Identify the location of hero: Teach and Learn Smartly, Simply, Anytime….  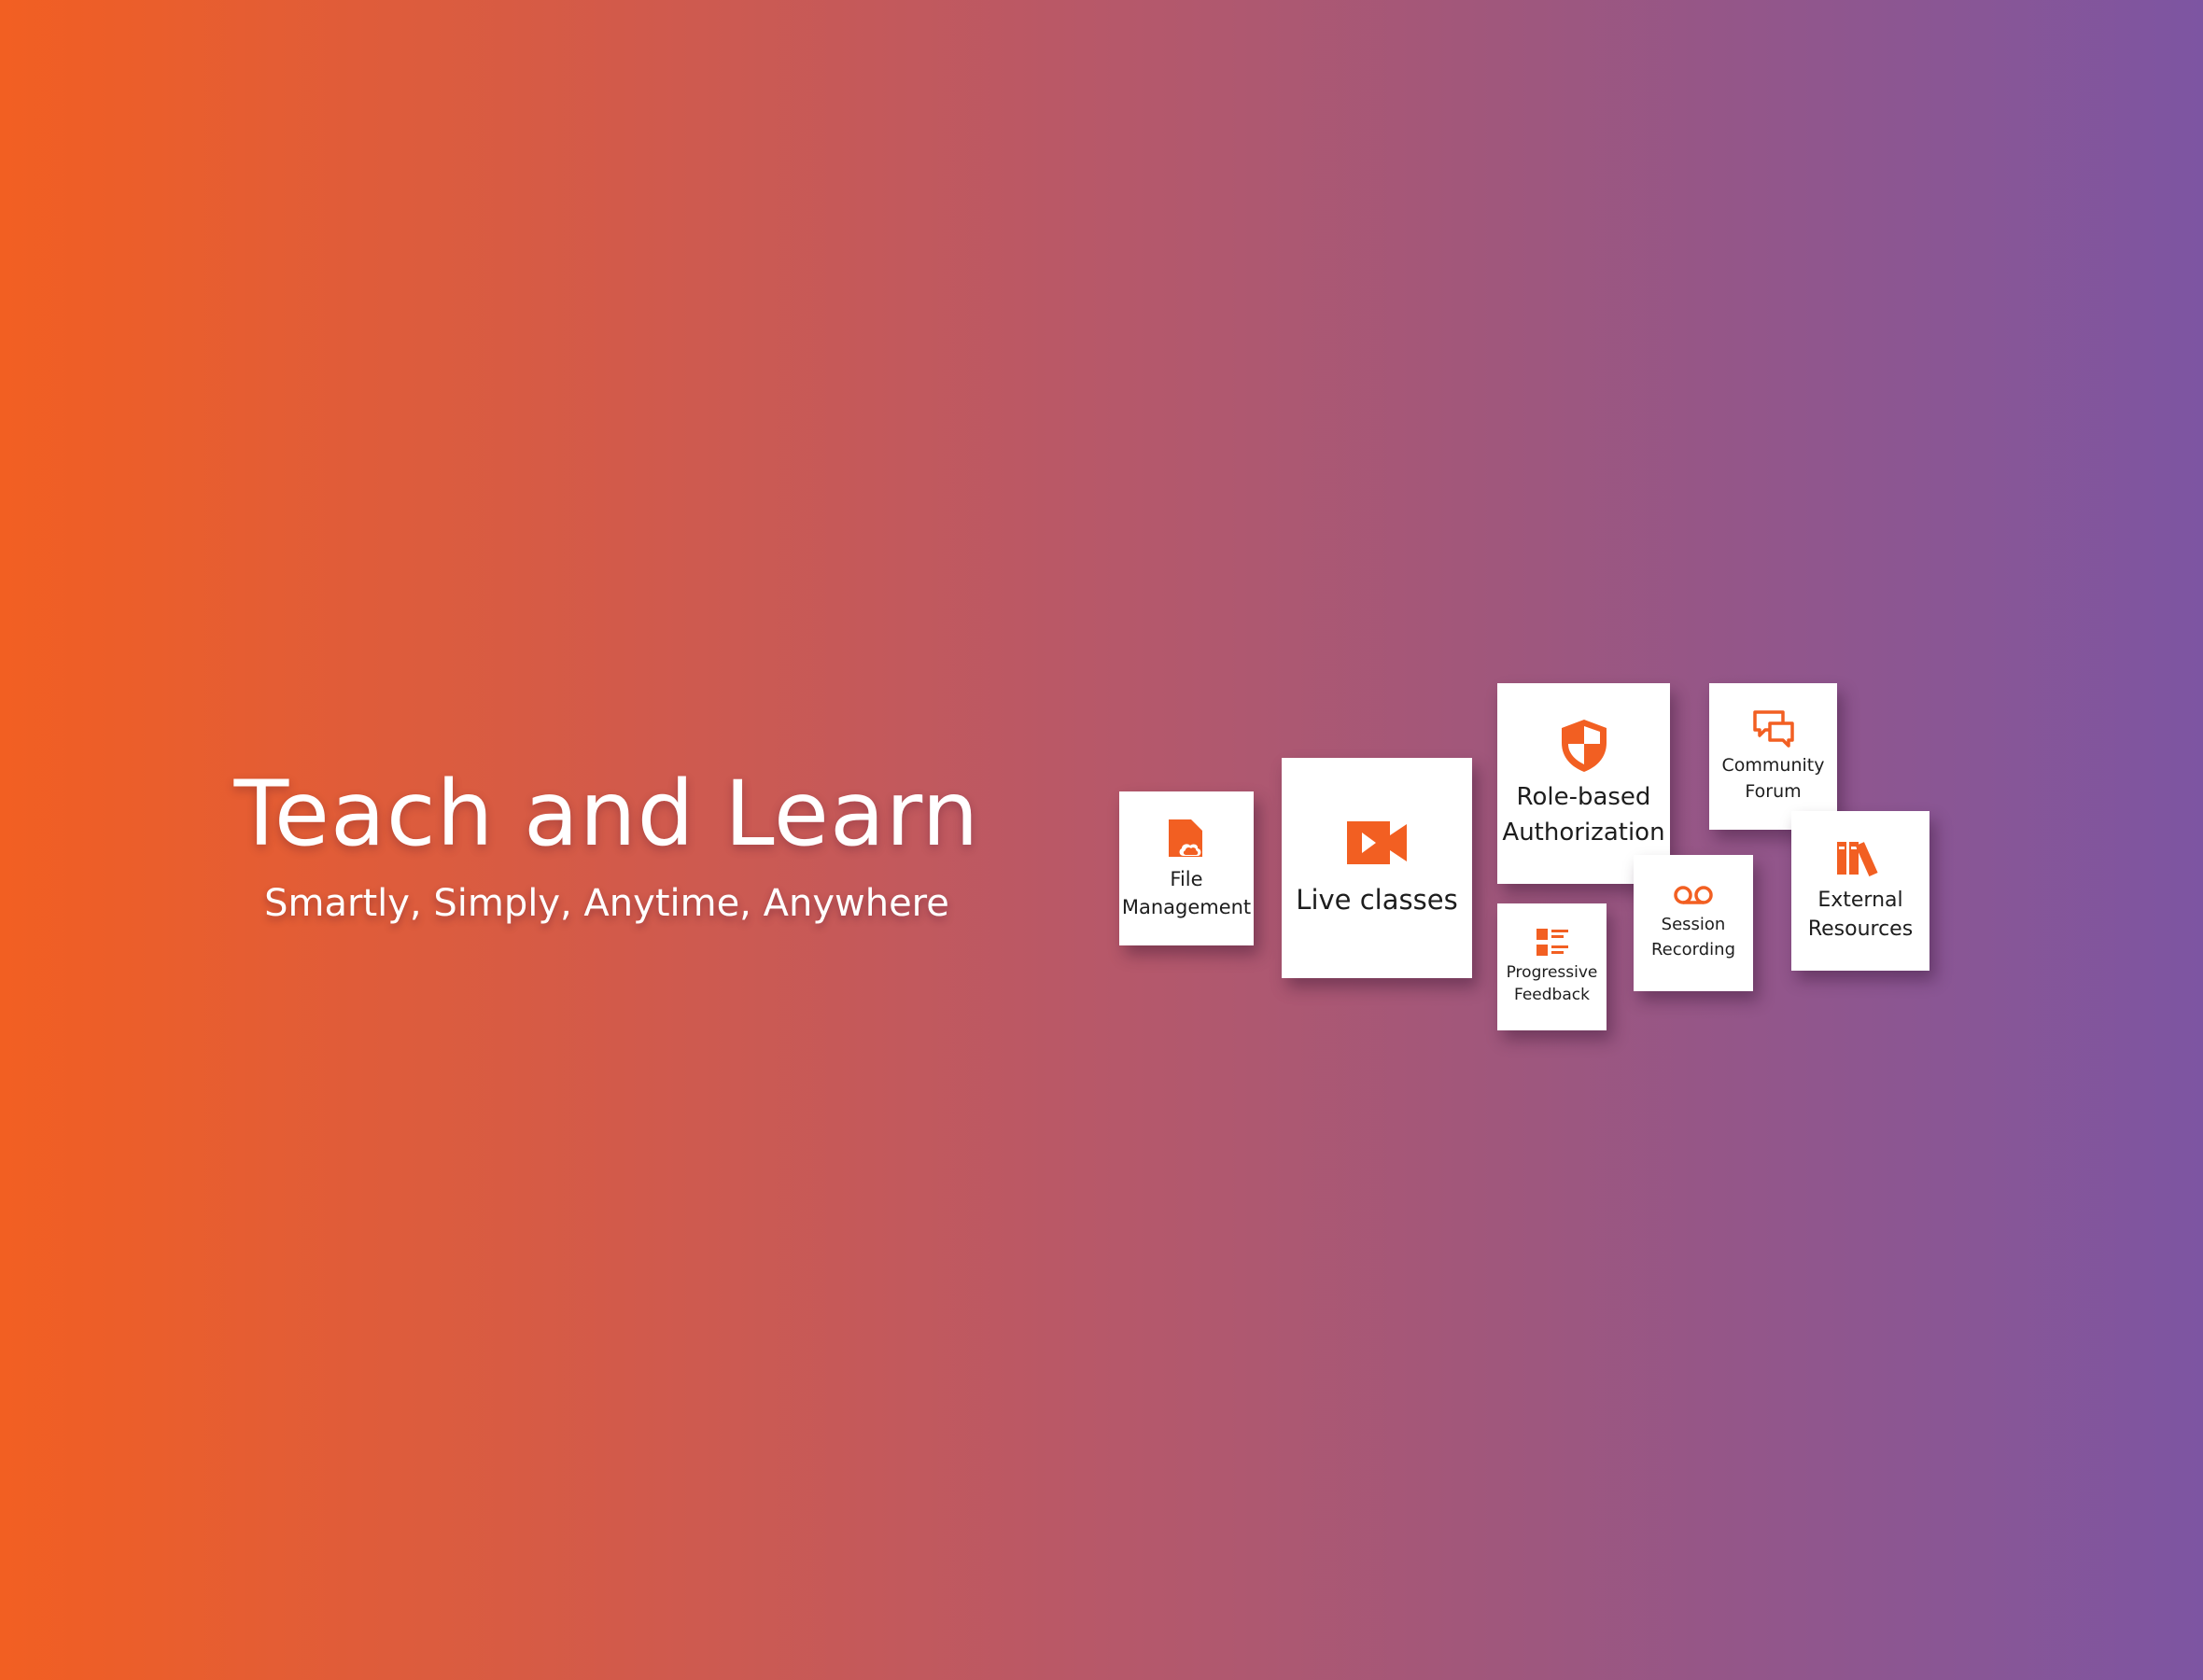
(607, 844).